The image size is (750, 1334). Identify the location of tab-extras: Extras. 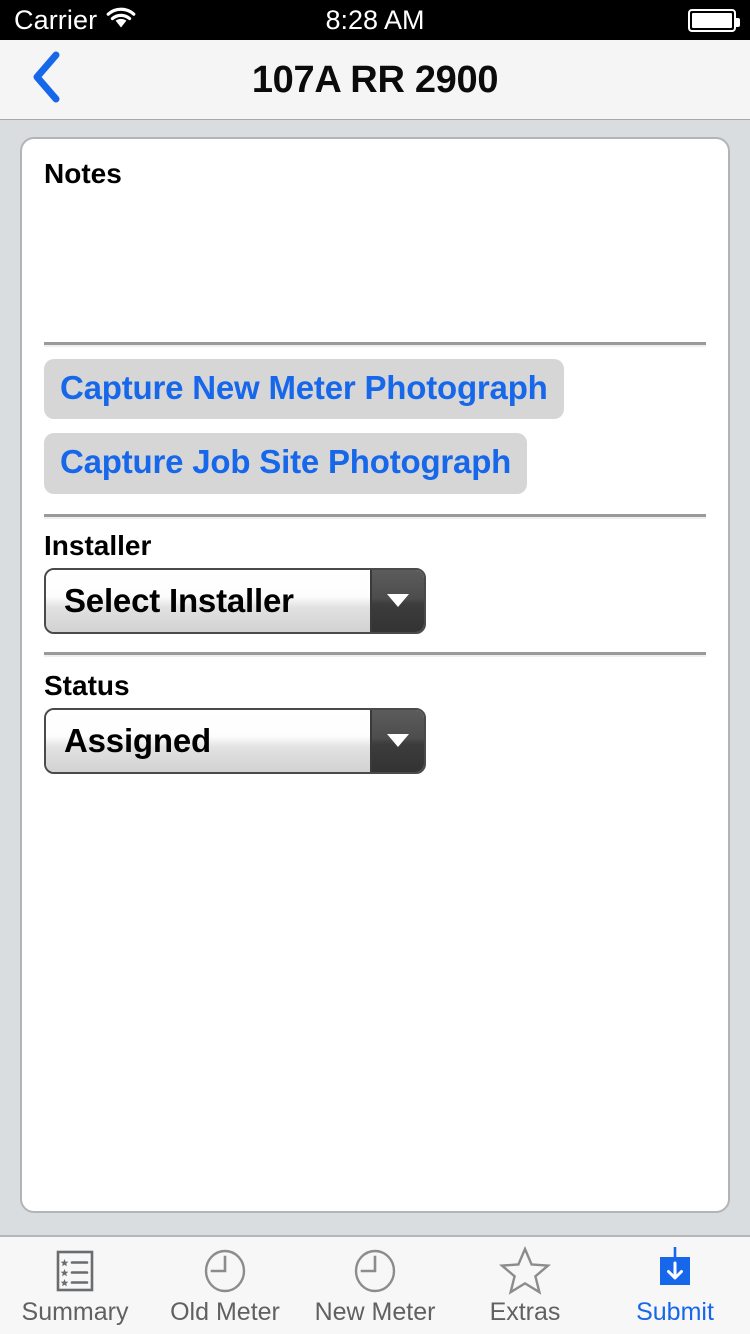
(525, 1285).